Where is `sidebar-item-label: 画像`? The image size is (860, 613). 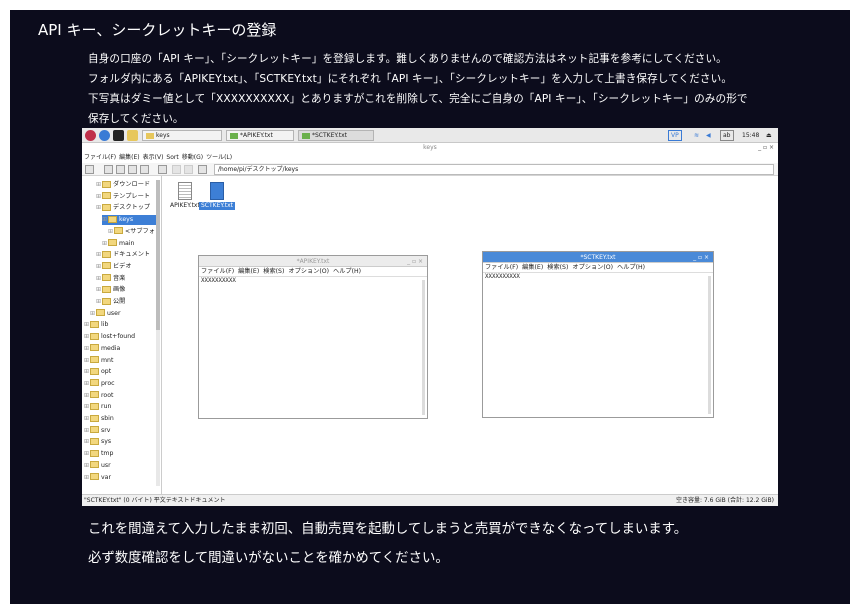 sidebar-item-label: 画像 is located at coordinates (119, 290).